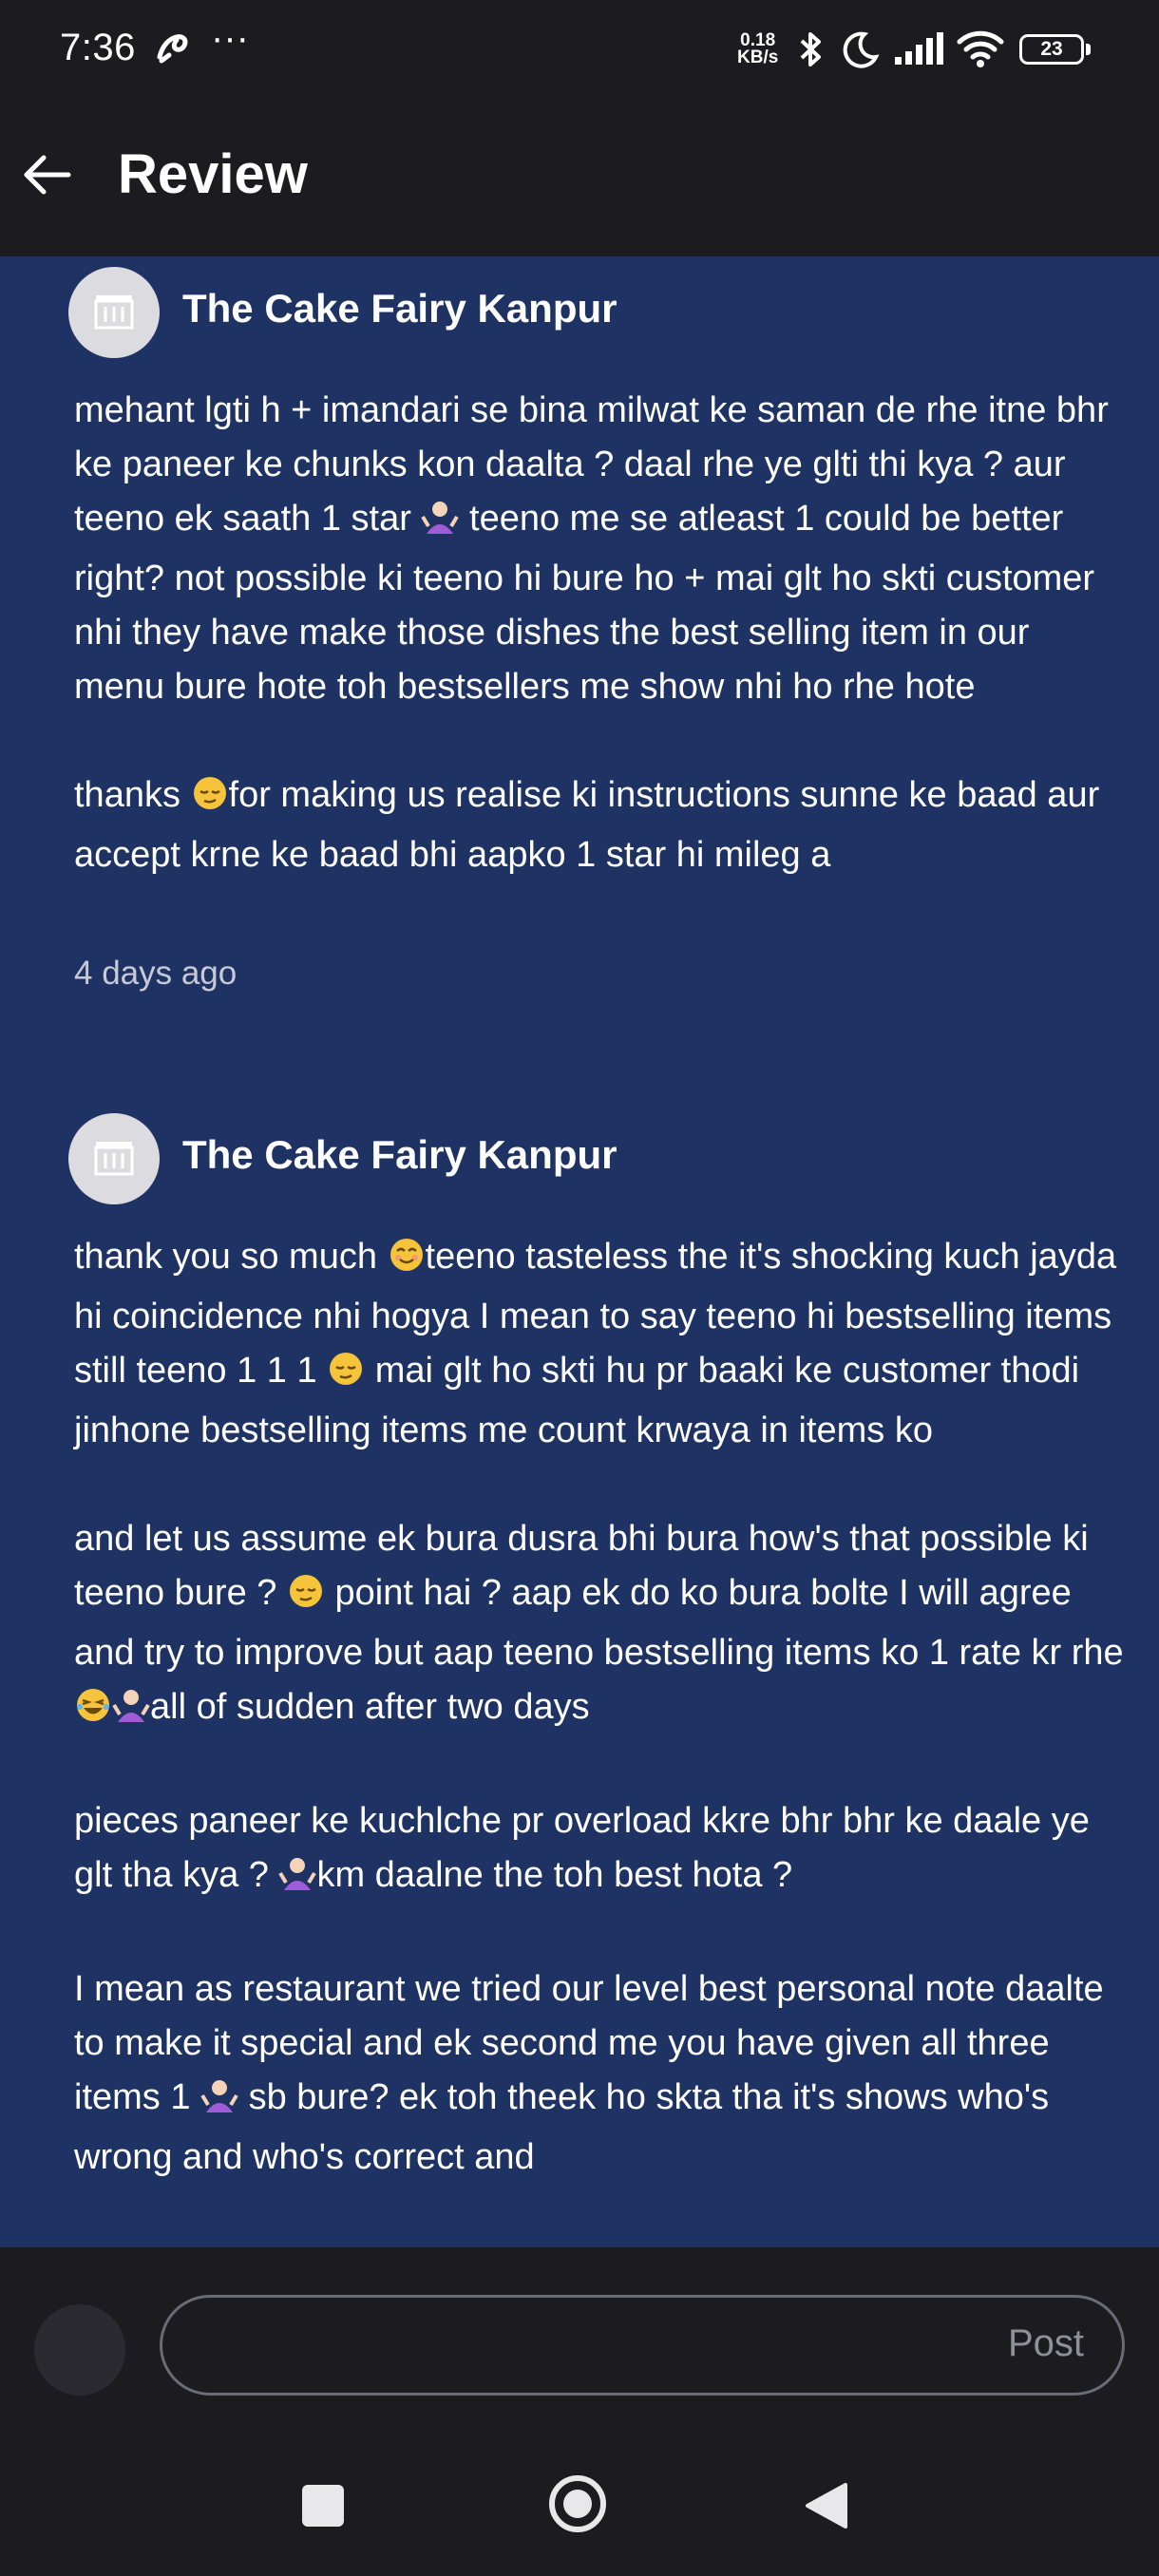 Image resolution: width=1159 pixels, height=2576 pixels. I want to click on nav-back-button, so click(826, 2508).